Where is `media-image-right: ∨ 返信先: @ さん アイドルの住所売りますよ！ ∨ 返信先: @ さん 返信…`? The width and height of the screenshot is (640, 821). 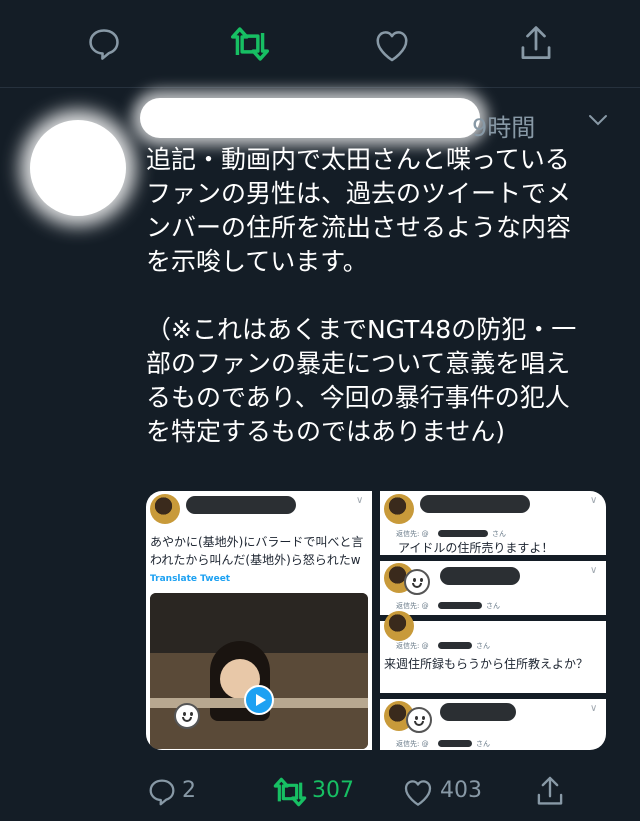 media-image-right: ∨ 返信先: @ さん アイドルの住所売りますよ！ ∨ 返信先: @ さん 返信… is located at coordinates (493, 620).